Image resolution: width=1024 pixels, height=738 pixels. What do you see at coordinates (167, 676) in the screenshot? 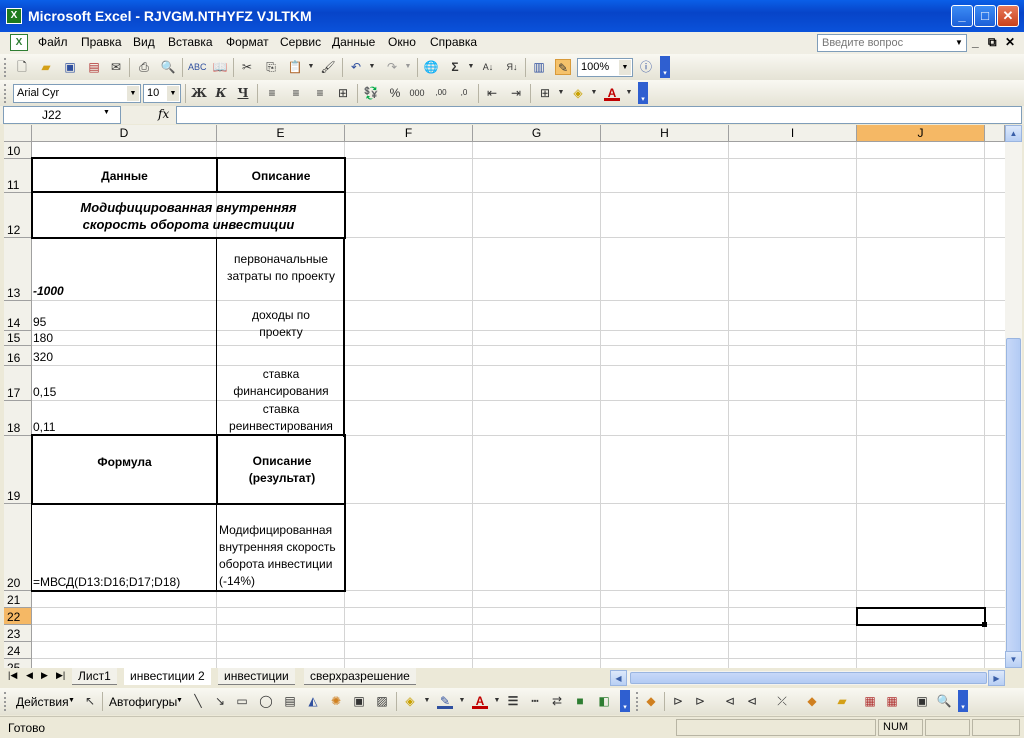
I see `tab-investments-2: инвестиции 2` at bounding box center [167, 676].